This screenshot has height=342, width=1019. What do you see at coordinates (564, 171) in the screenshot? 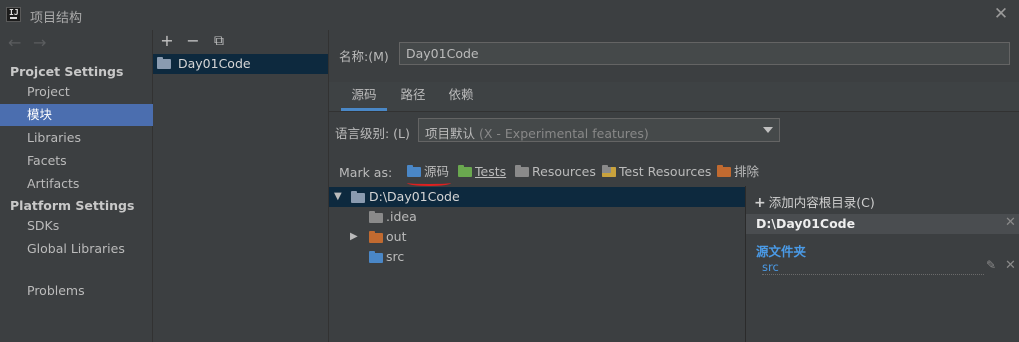
I see `mark-as-resources-label: Resources` at bounding box center [564, 171].